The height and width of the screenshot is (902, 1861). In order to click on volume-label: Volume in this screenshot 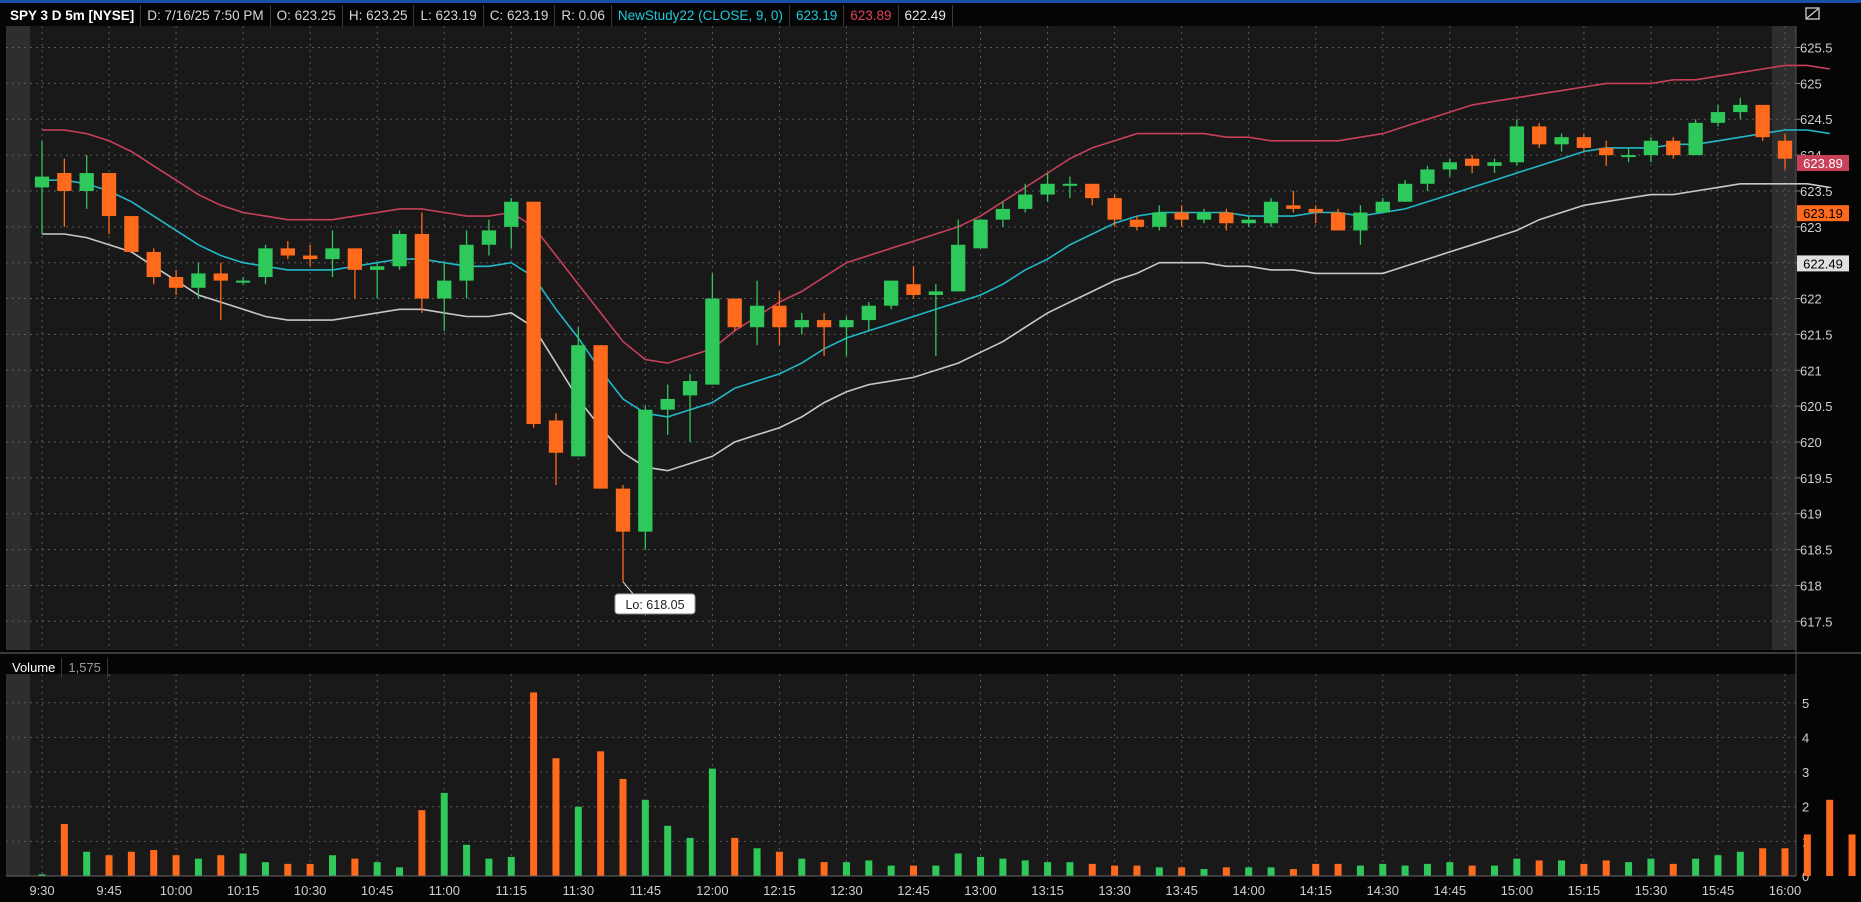, I will do `click(34, 668)`.